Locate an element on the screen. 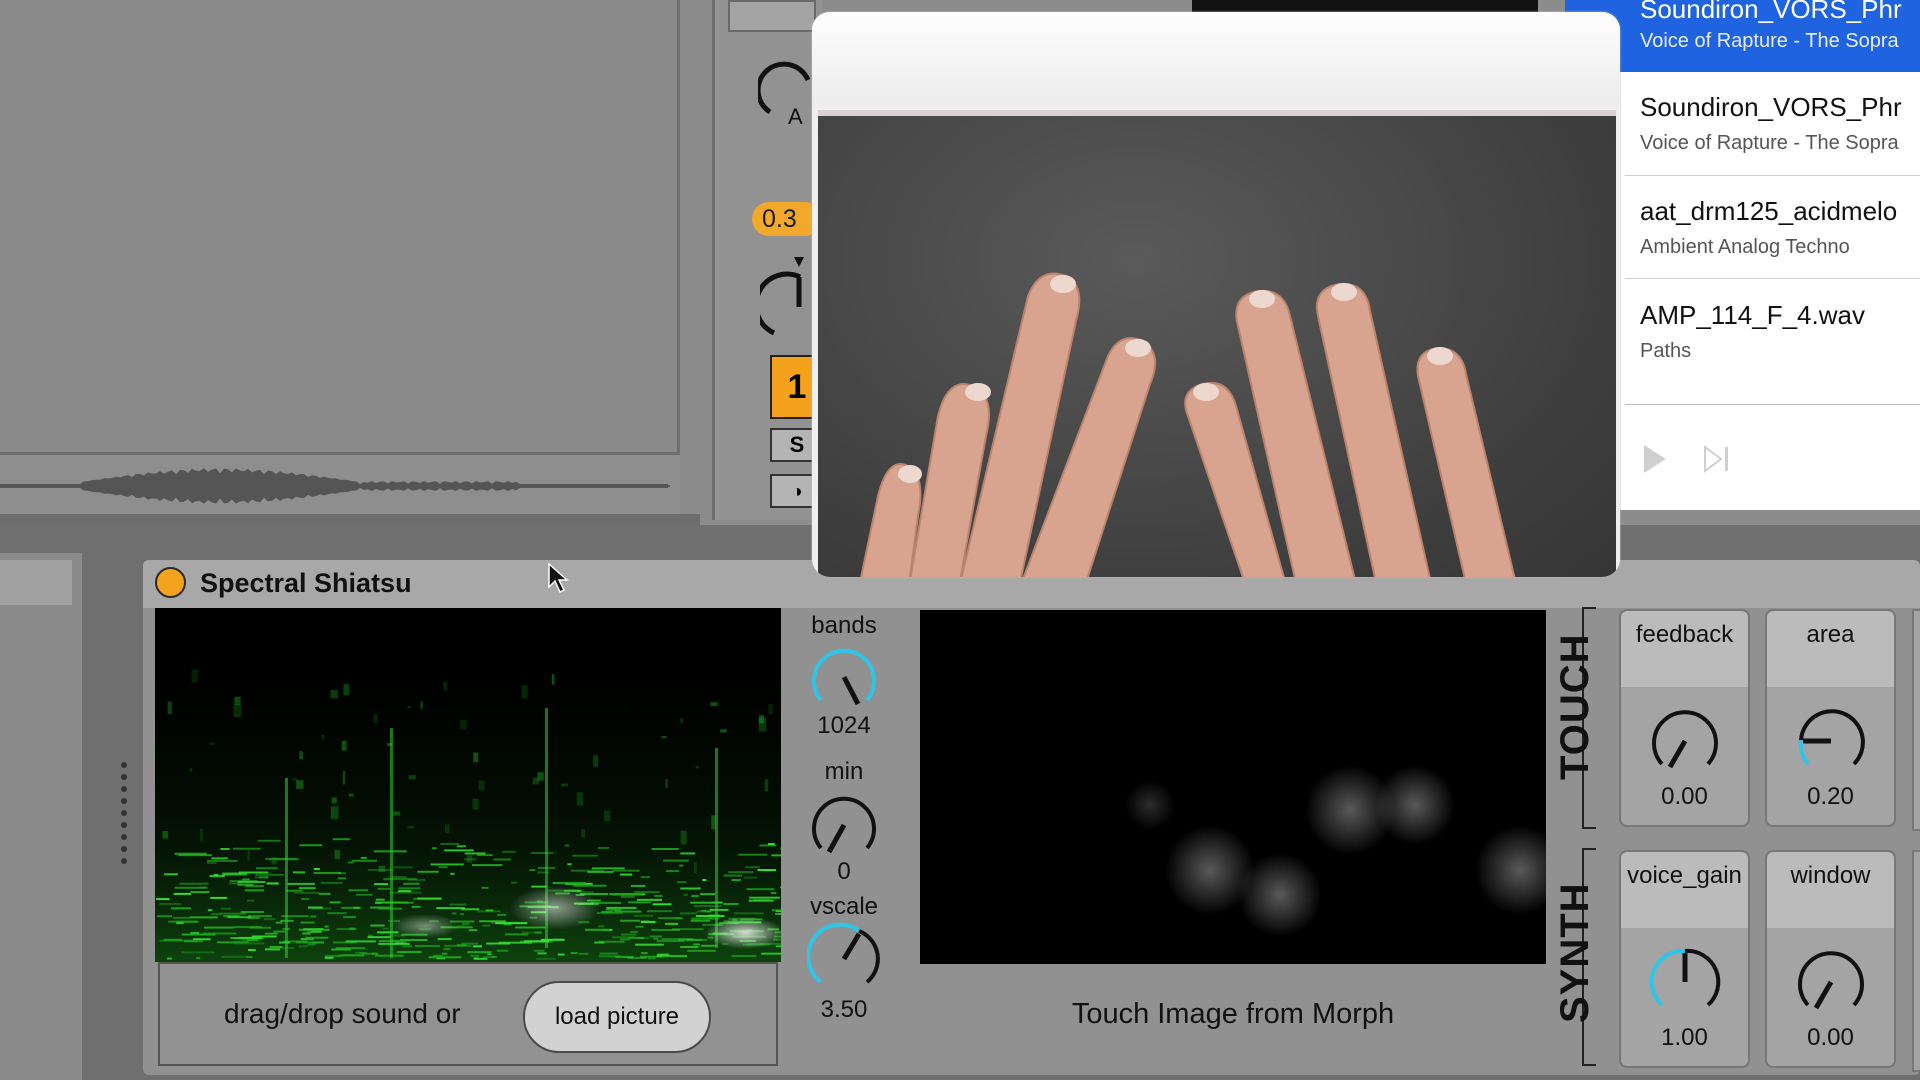  area-knob is located at coordinates (1831, 741).